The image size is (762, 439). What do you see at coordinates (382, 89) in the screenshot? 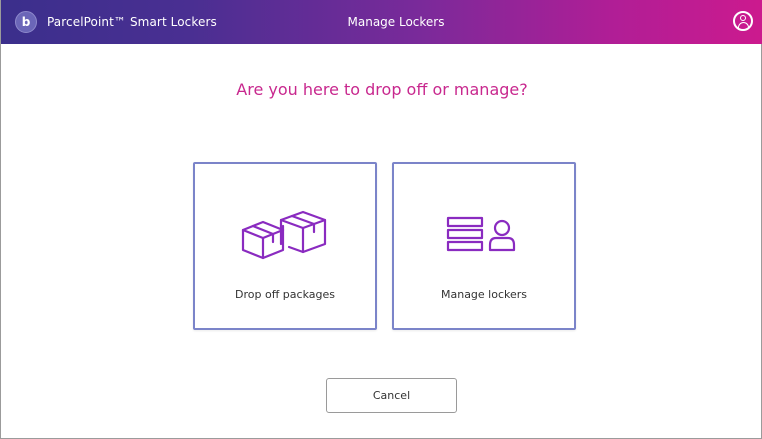
I see `question-heading: Are you here to drop off or manage?` at bounding box center [382, 89].